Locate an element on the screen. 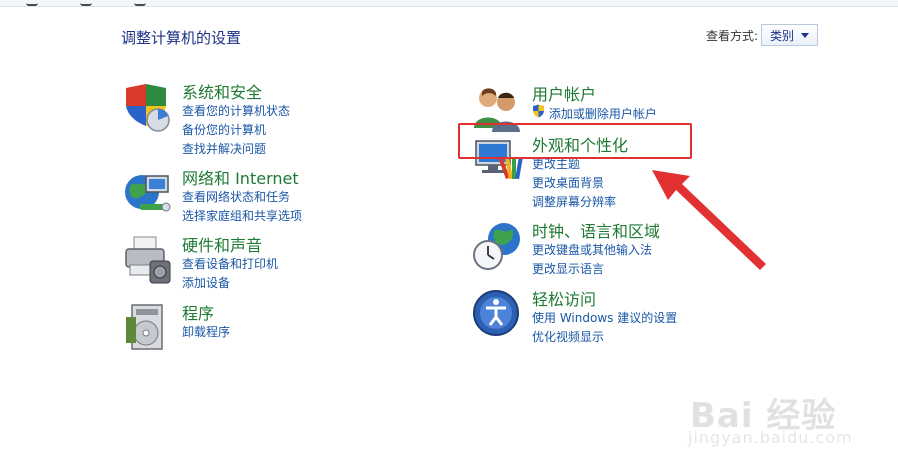 This screenshot has width=898, height=469. link-add-device: 添加设备 is located at coordinates (230, 283).